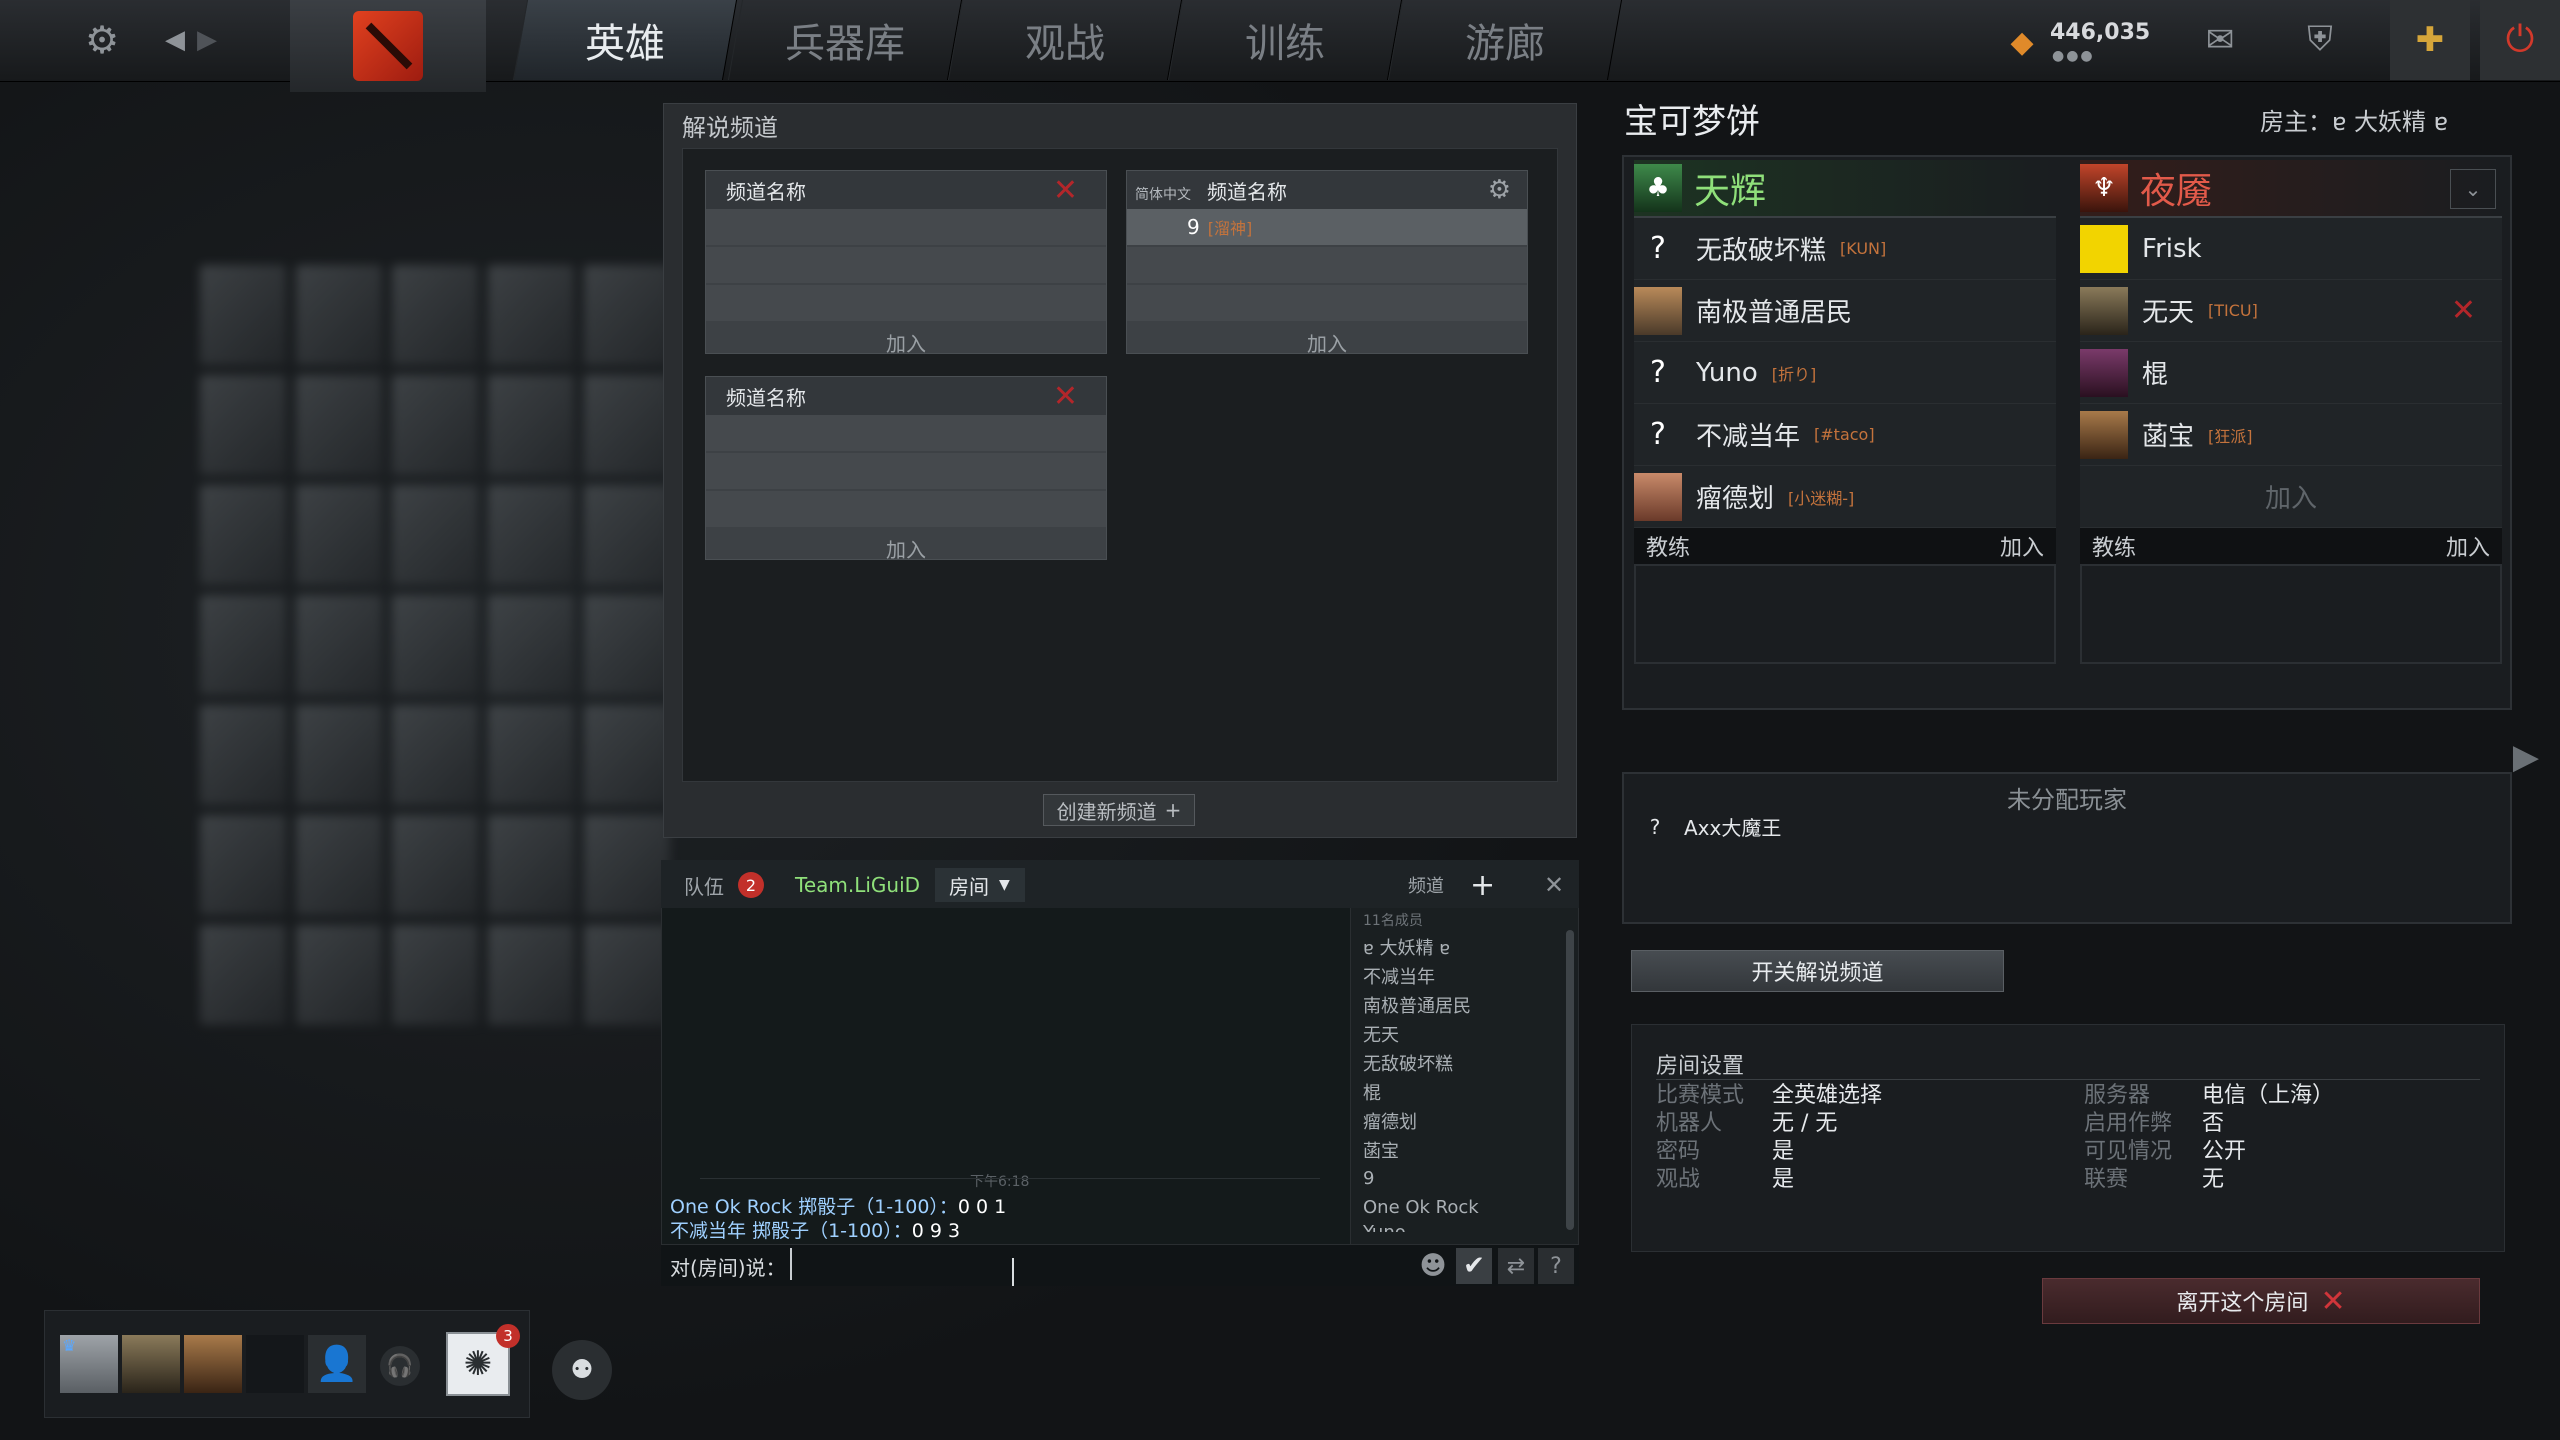  I want to click on setting-label: 密码, so click(1678, 1151).